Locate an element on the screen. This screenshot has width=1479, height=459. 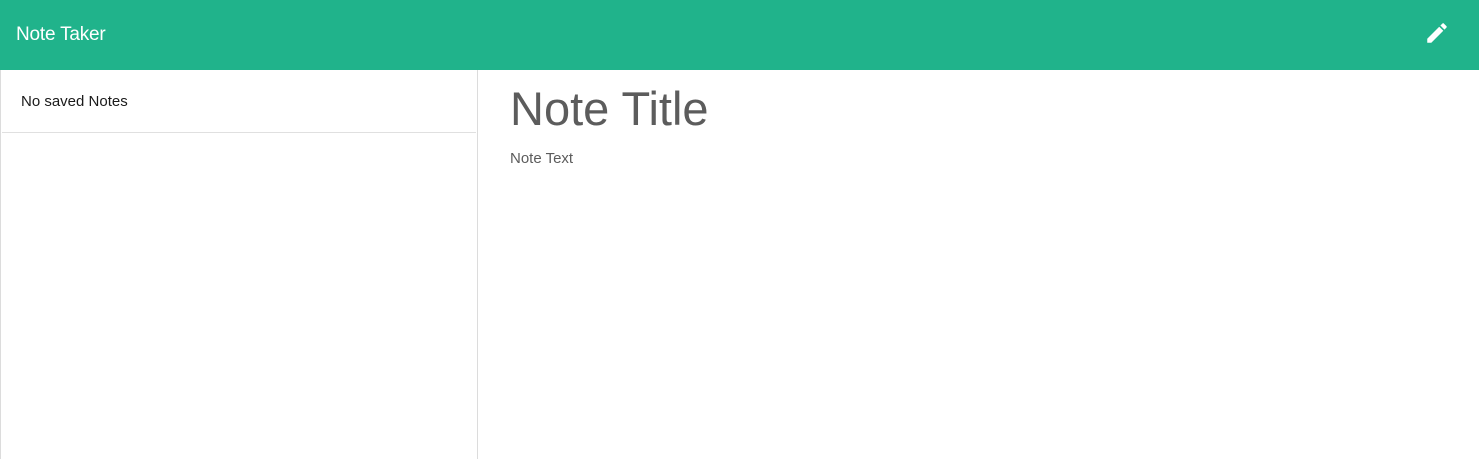
pencil-icon is located at coordinates (1437, 35).